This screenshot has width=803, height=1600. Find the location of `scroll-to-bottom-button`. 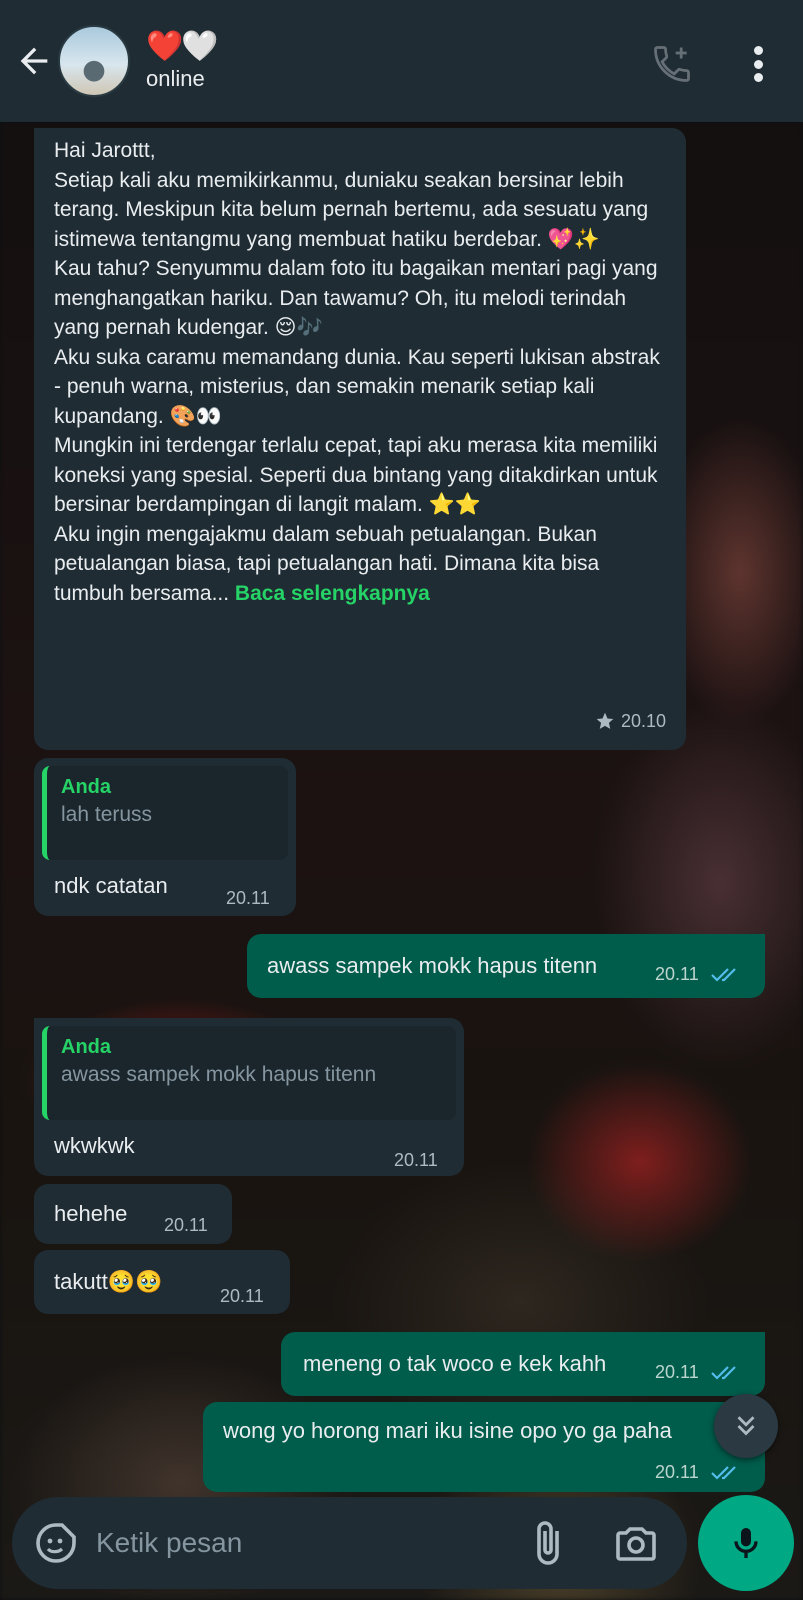

scroll-to-bottom-button is located at coordinates (746, 1426).